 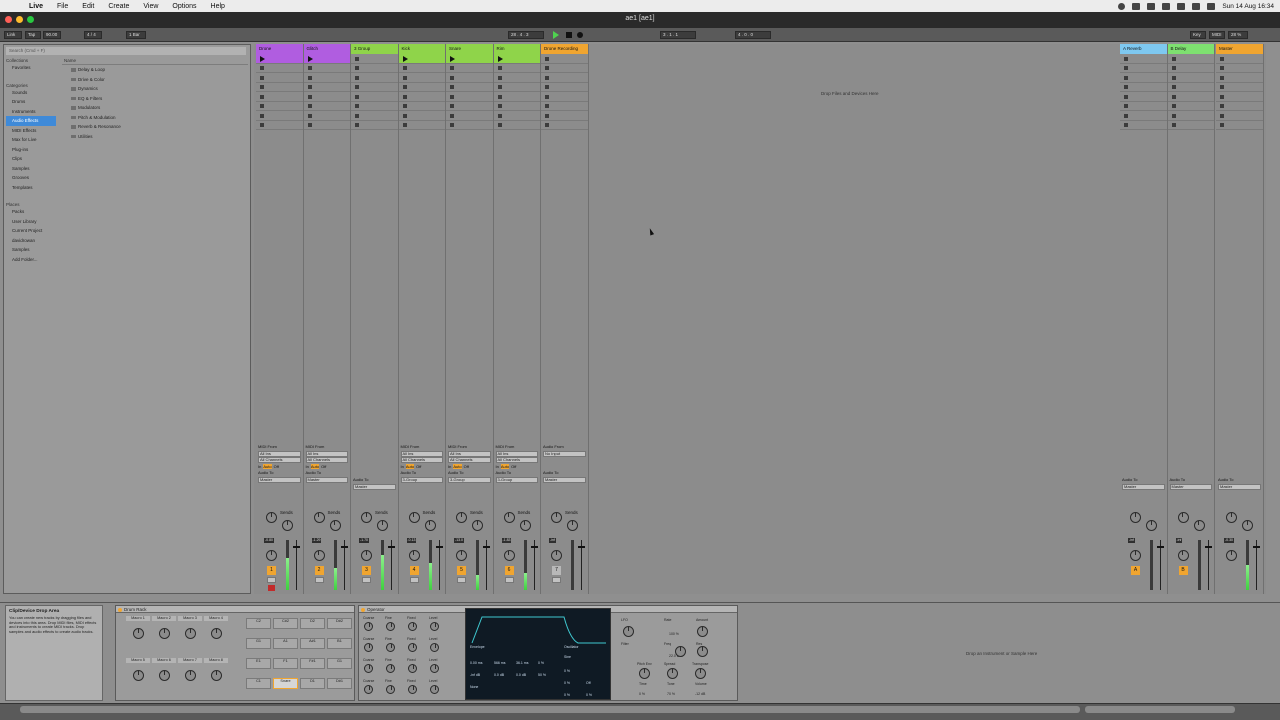 What do you see at coordinates (567, 657) in the screenshot?
I see `wave-value: Sine` at bounding box center [567, 657].